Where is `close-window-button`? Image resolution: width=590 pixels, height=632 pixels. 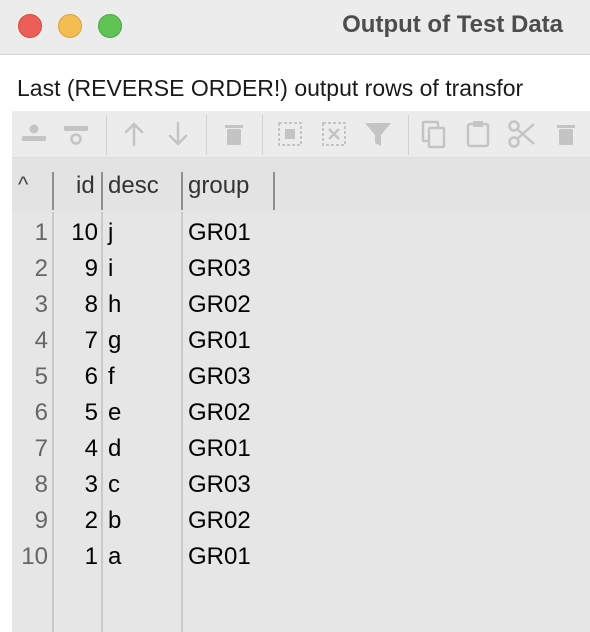
close-window-button is located at coordinates (30, 26).